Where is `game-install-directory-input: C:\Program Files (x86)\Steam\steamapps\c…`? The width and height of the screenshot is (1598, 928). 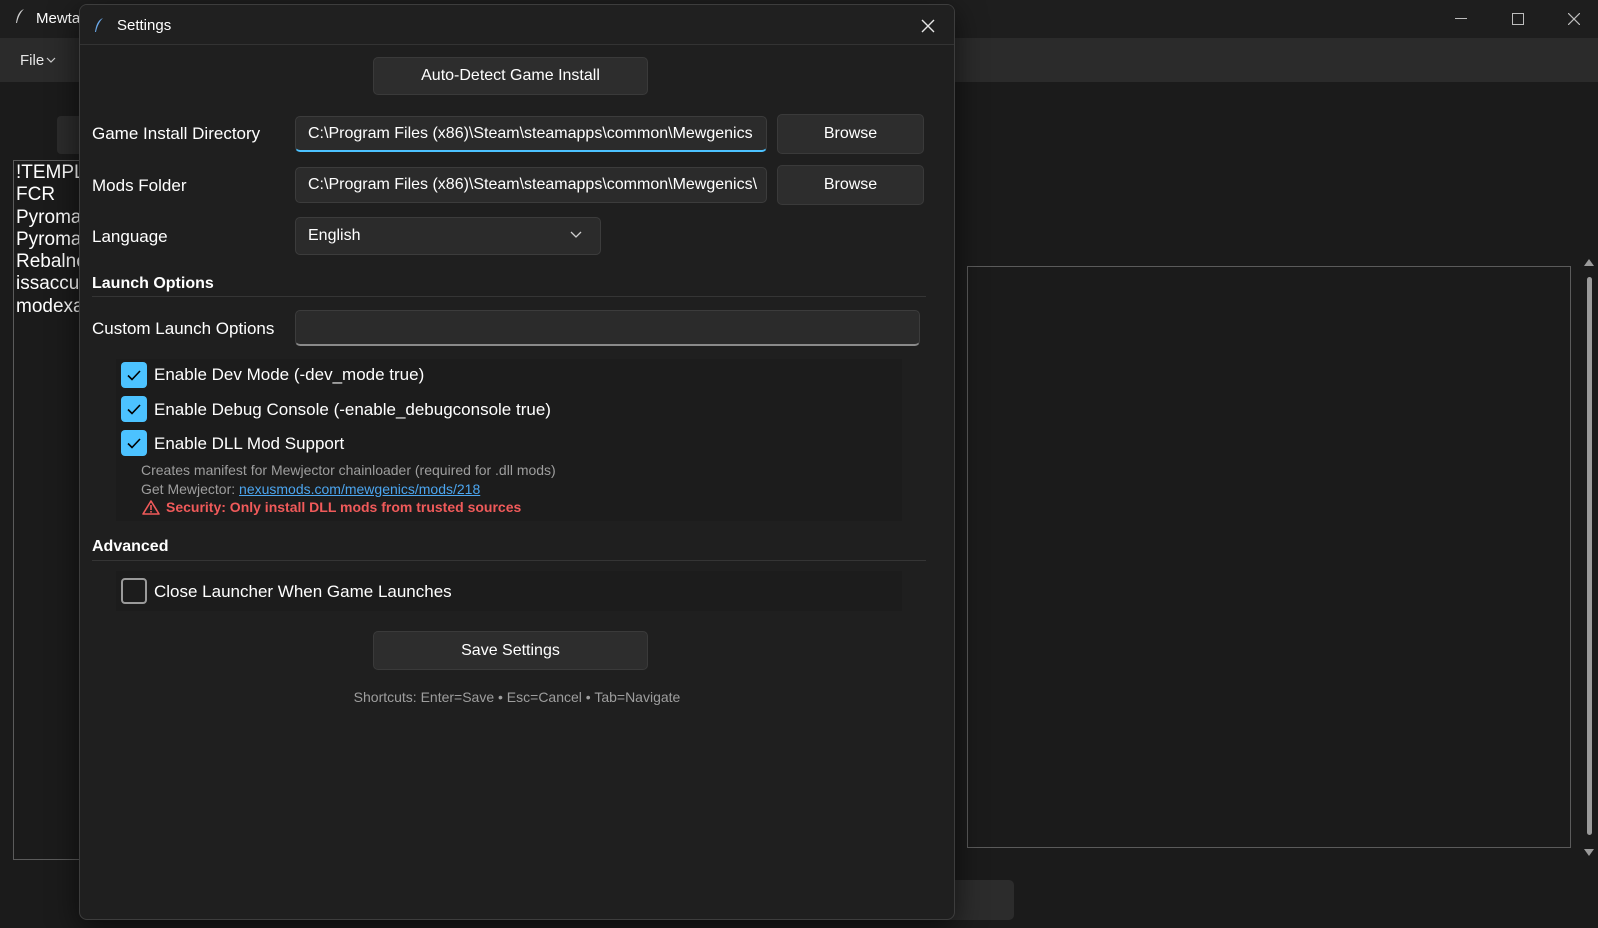 game-install-directory-input: C:\Program Files (x86)\Steam\steamapps\c… is located at coordinates (531, 134).